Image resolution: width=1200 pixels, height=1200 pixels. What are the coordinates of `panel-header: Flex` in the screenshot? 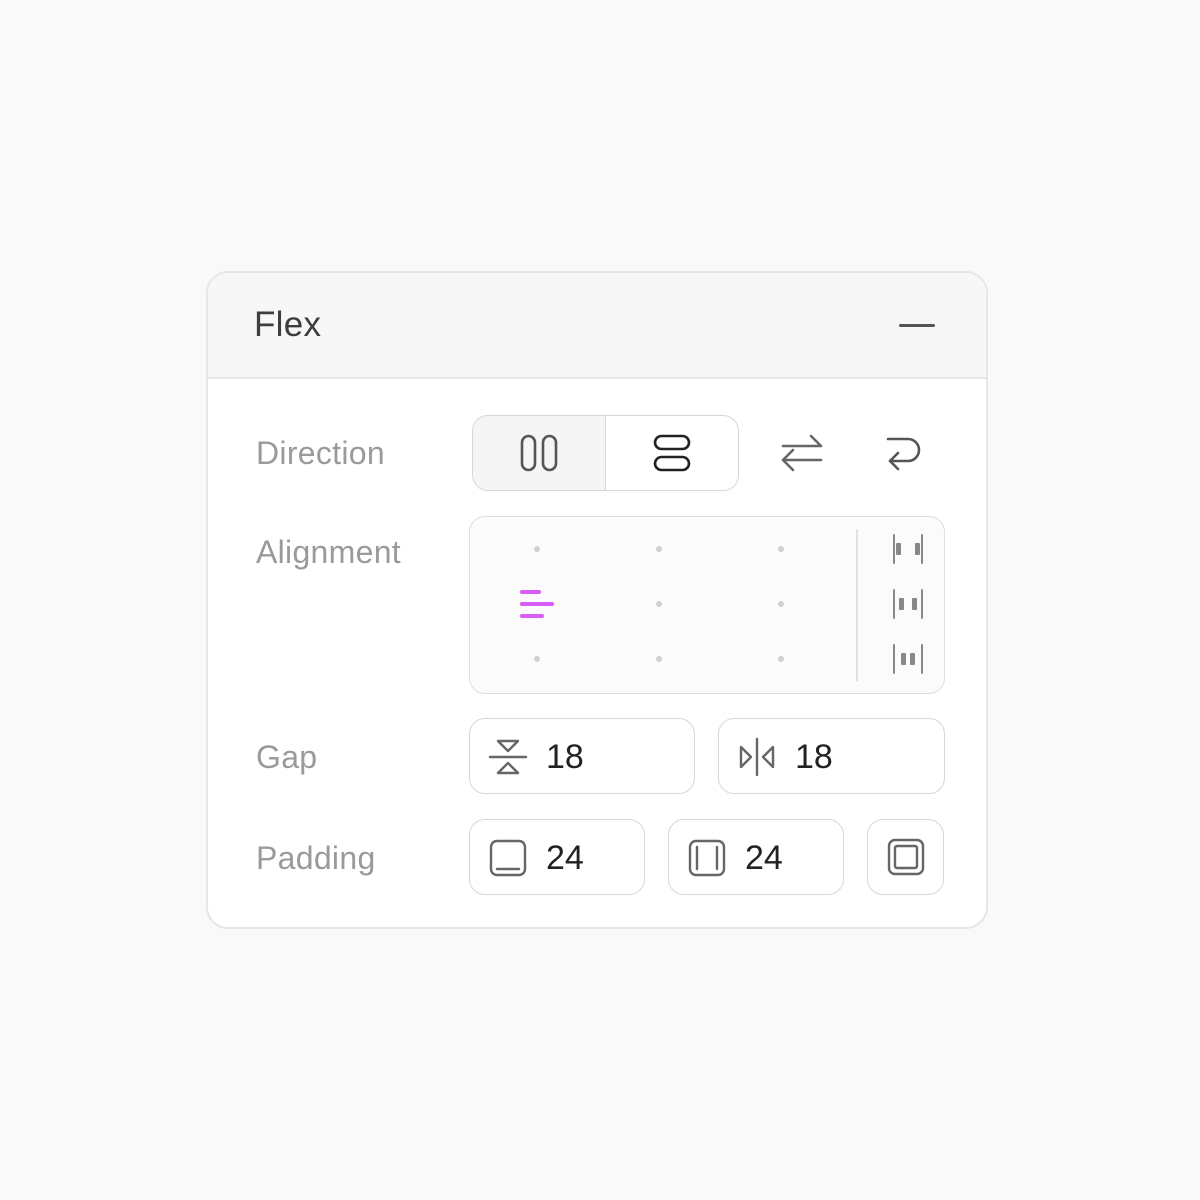 It's located at (597, 326).